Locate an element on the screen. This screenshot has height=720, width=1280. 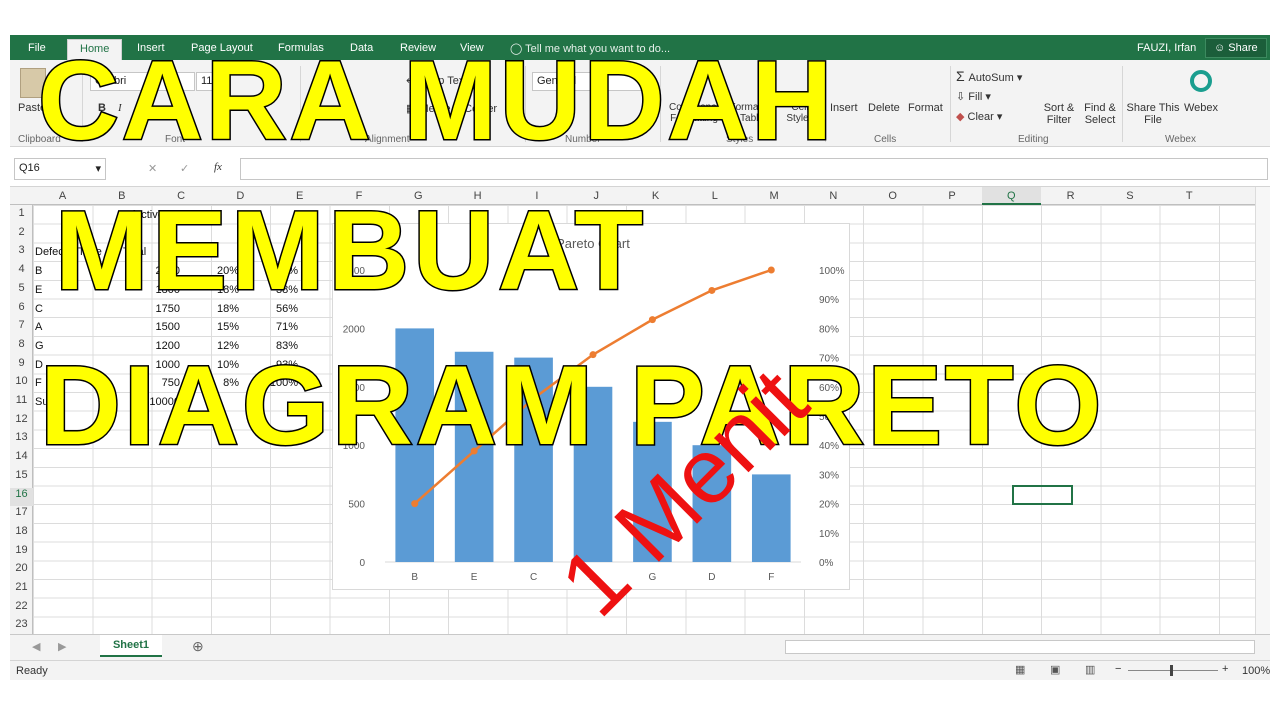
next-sheet-icon: ▶ is located at coordinates (62, 646).